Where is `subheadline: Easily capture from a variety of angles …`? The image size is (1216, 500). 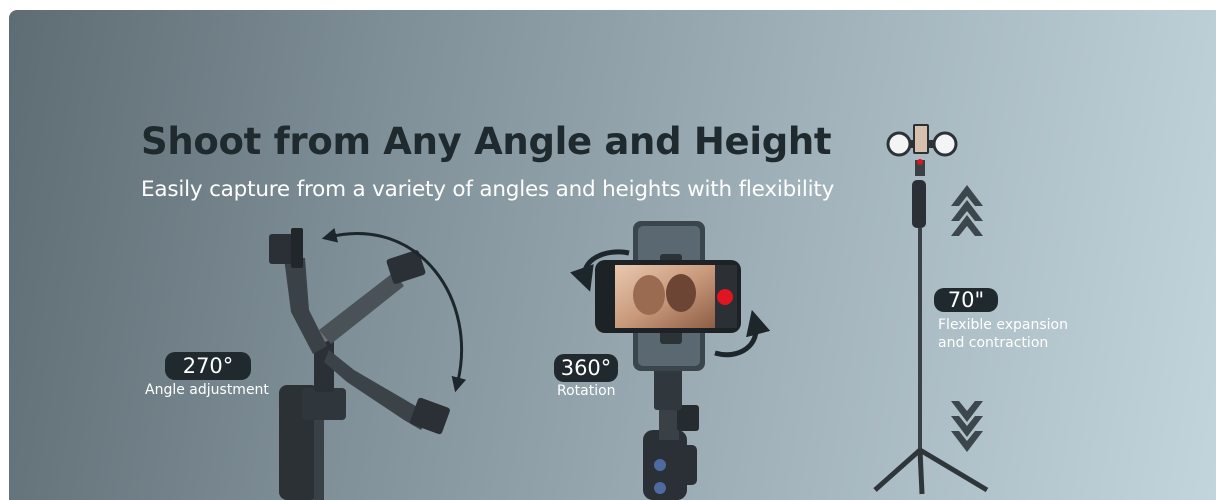 subheadline: Easily capture from a variety of angles … is located at coordinates (488, 189).